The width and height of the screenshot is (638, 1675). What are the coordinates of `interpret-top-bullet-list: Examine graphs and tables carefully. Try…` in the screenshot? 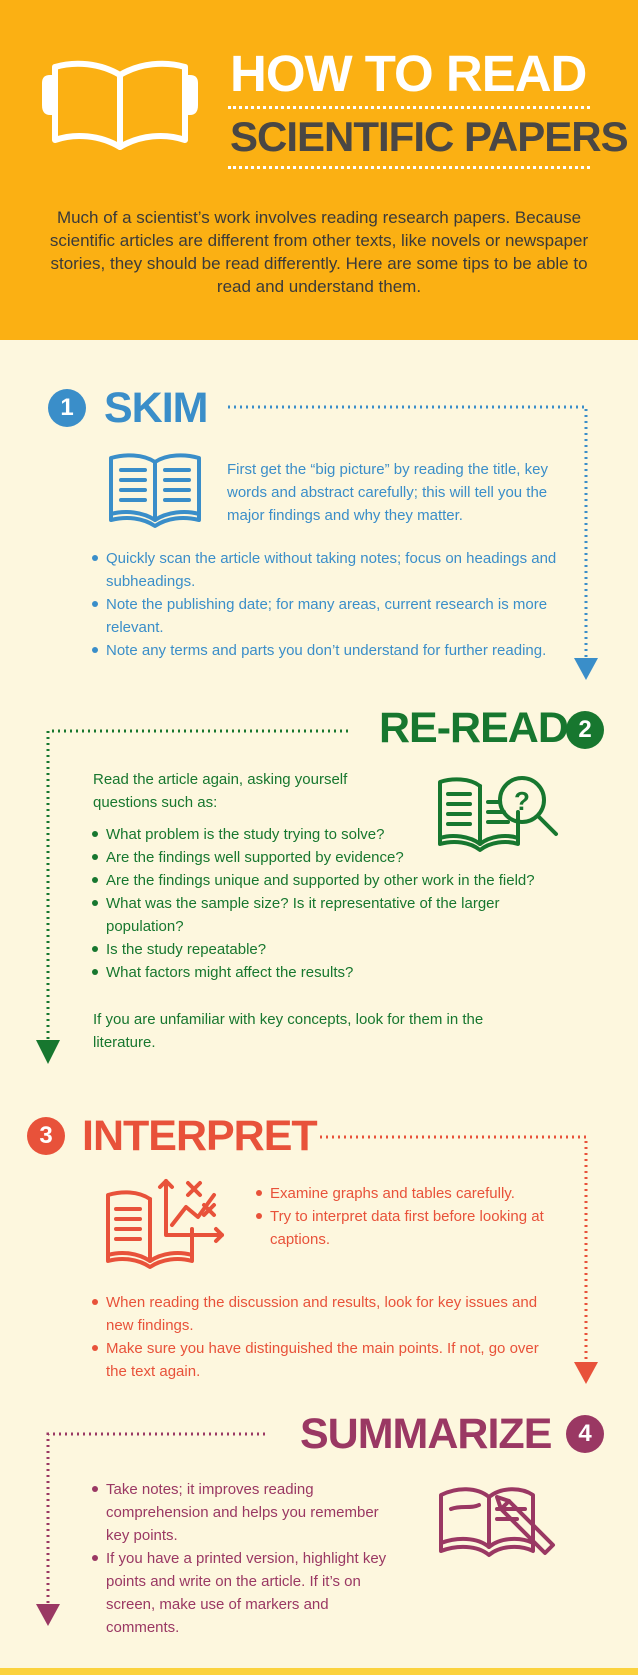 It's located at (406, 1216).